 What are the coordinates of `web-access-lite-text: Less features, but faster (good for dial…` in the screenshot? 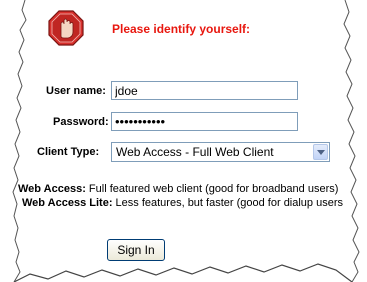 It's located at (228, 203).